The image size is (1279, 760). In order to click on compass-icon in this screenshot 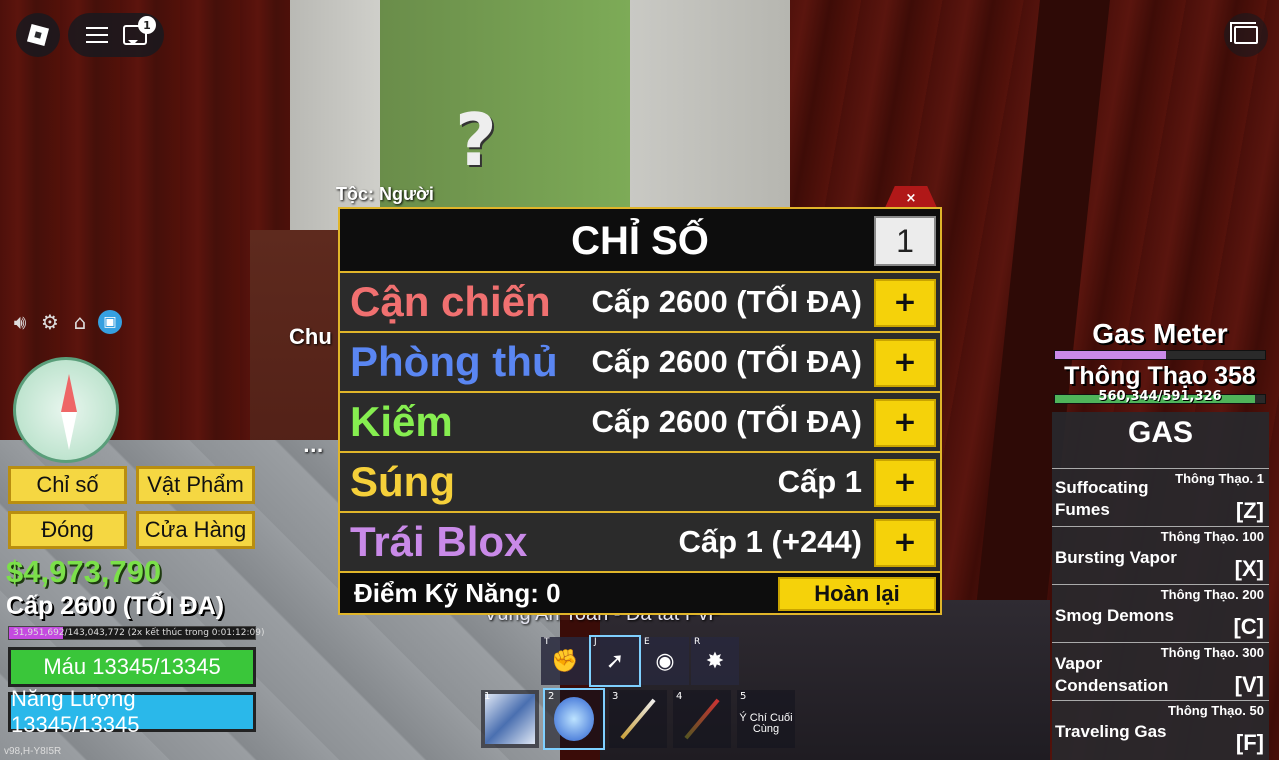, I will do `click(66, 410)`.